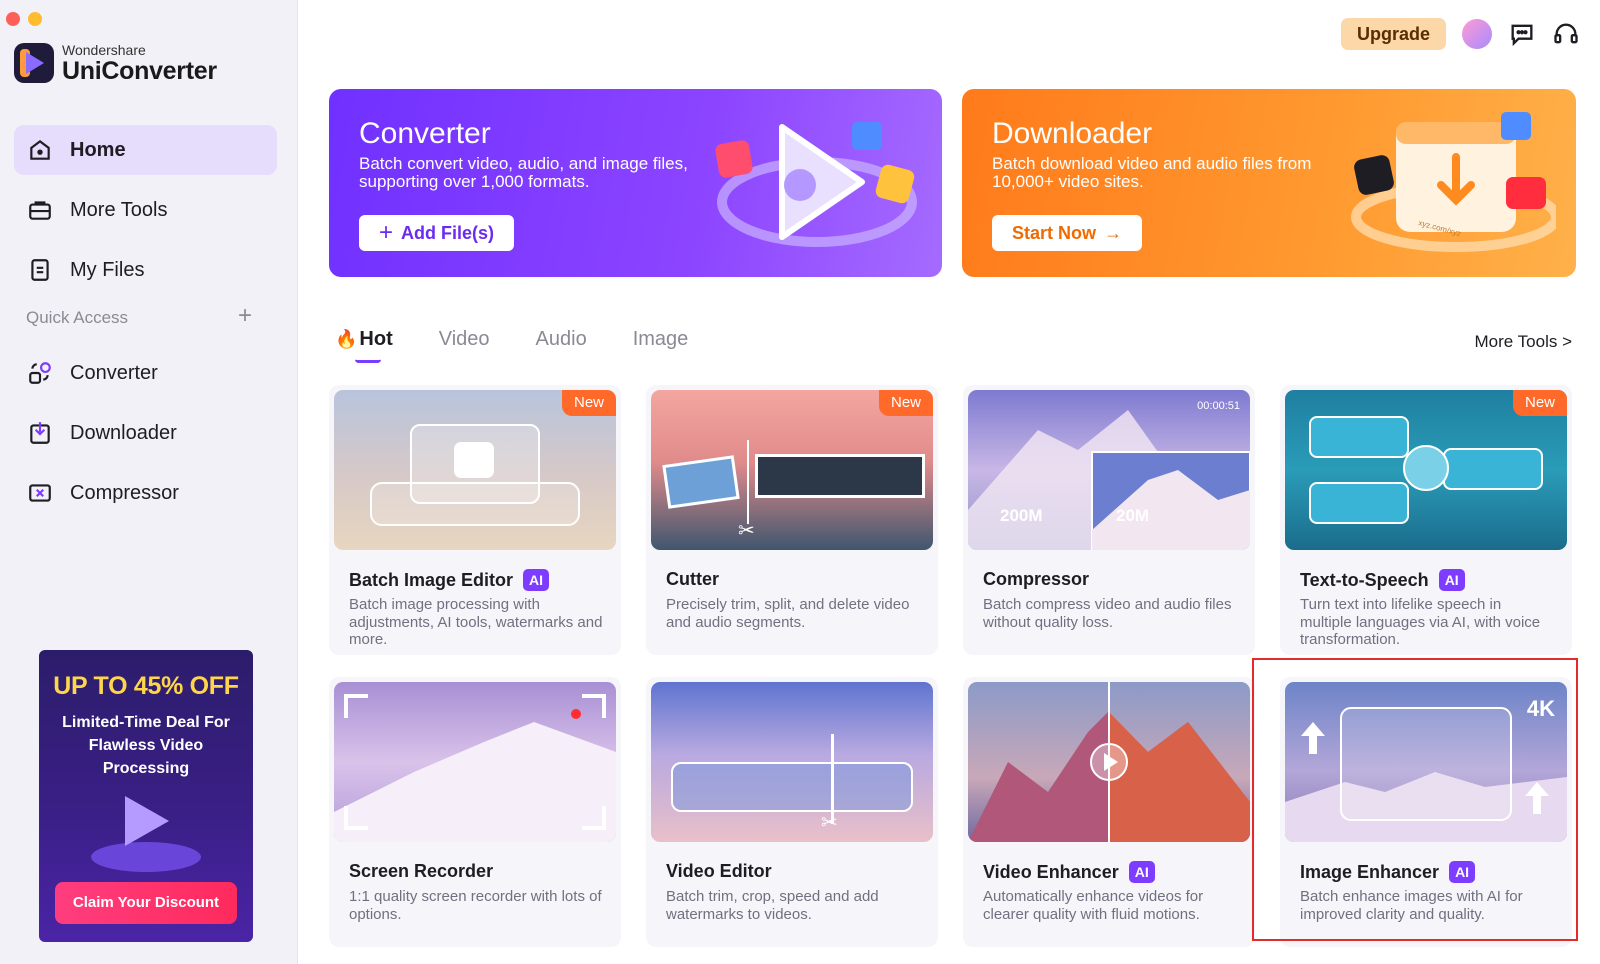  What do you see at coordinates (145, 433) in the screenshot?
I see `sidebar-item-downloader: Downloader` at bounding box center [145, 433].